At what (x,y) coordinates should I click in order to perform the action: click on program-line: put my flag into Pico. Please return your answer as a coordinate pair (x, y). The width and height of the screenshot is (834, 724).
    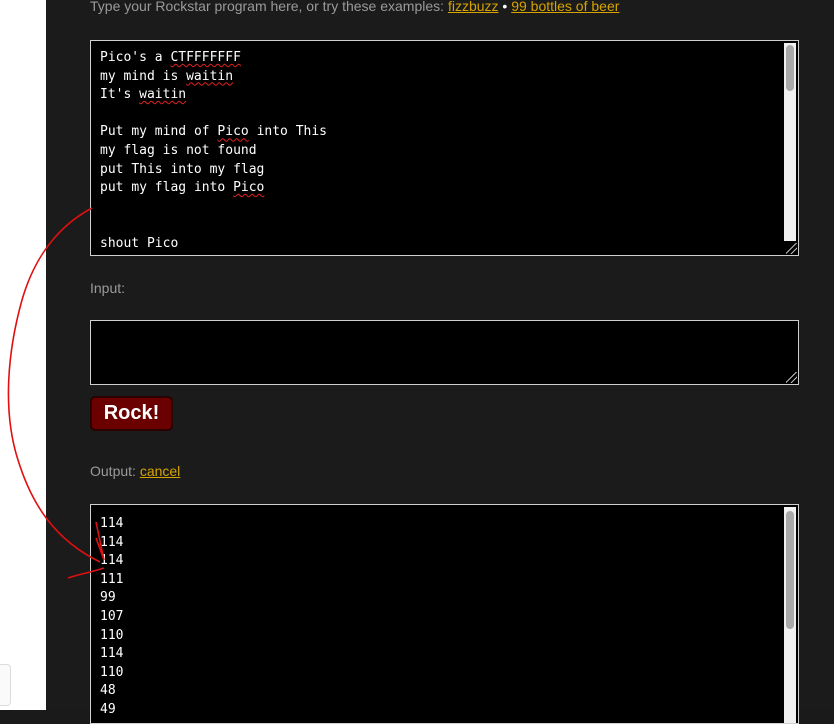
    Looking at the image, I should click on (182, 188).